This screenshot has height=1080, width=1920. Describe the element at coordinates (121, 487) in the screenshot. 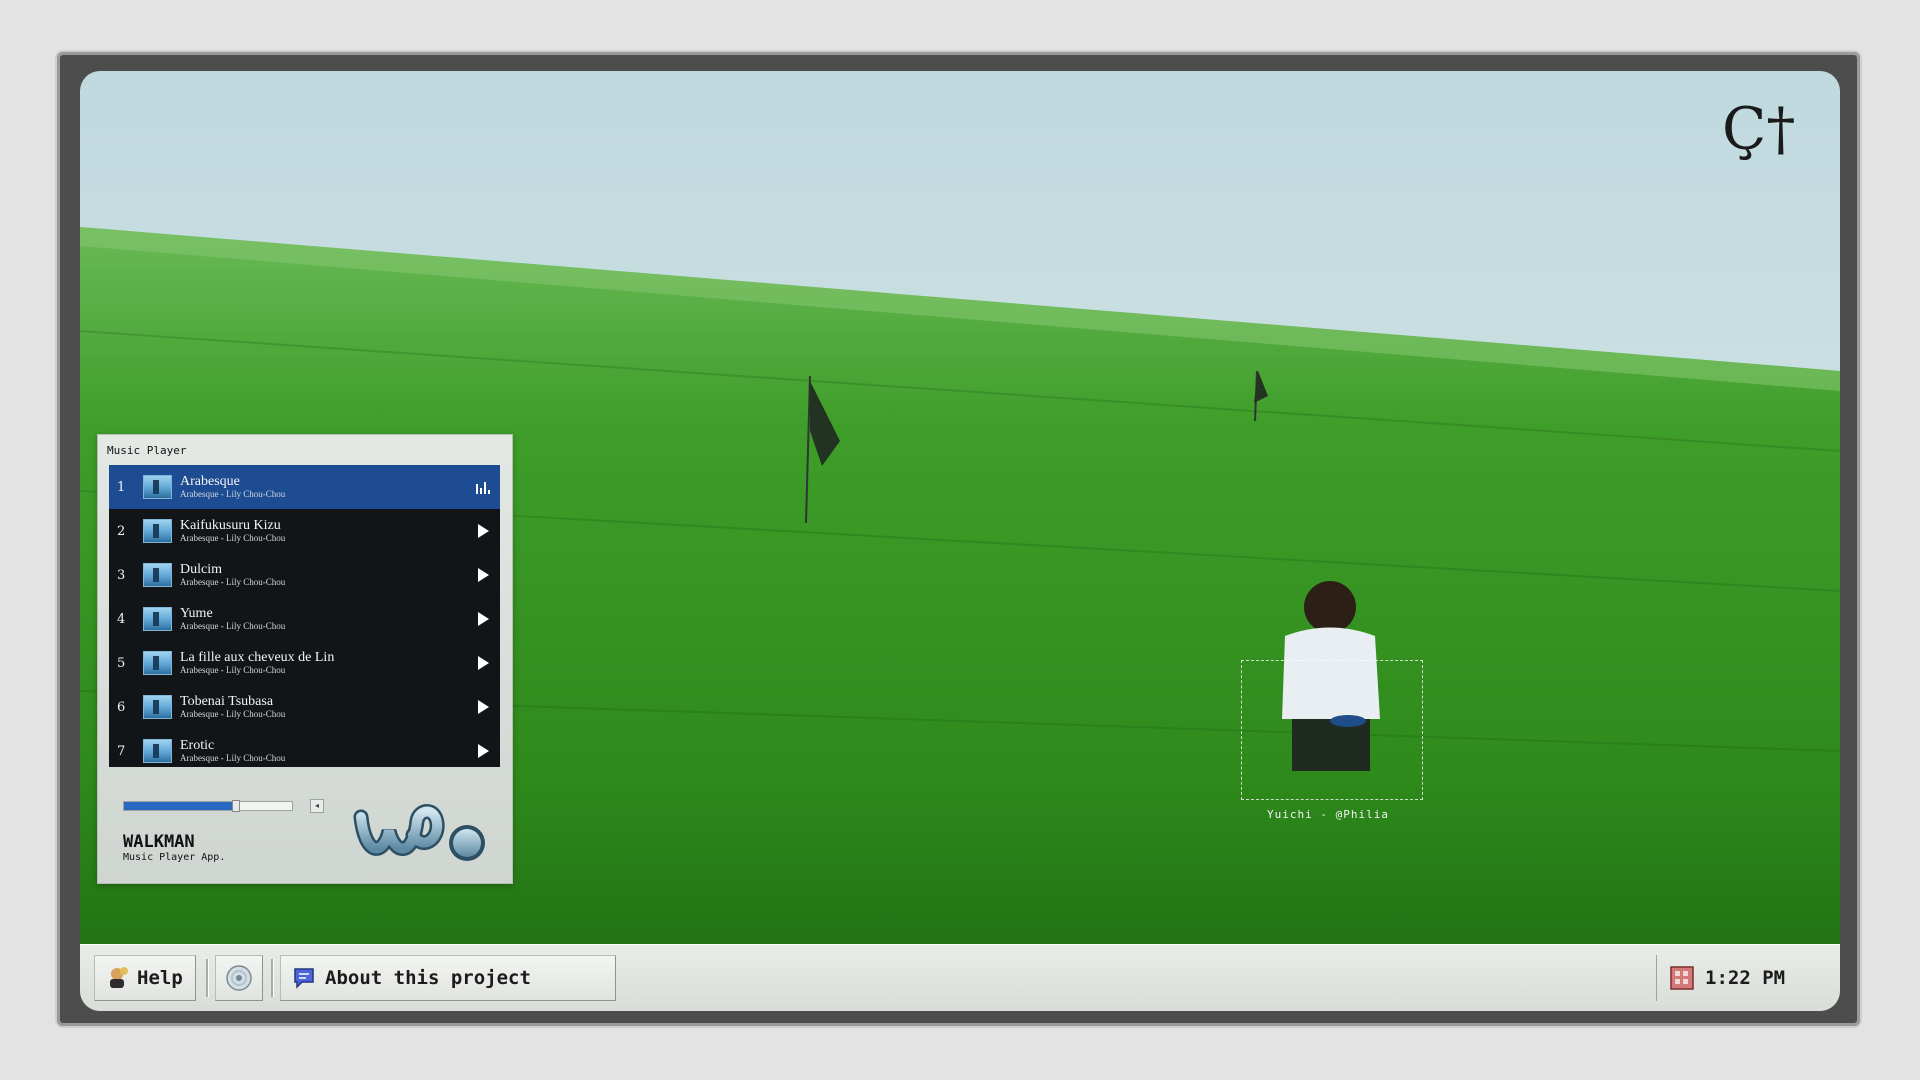

I see `track-number: 1` at that location.